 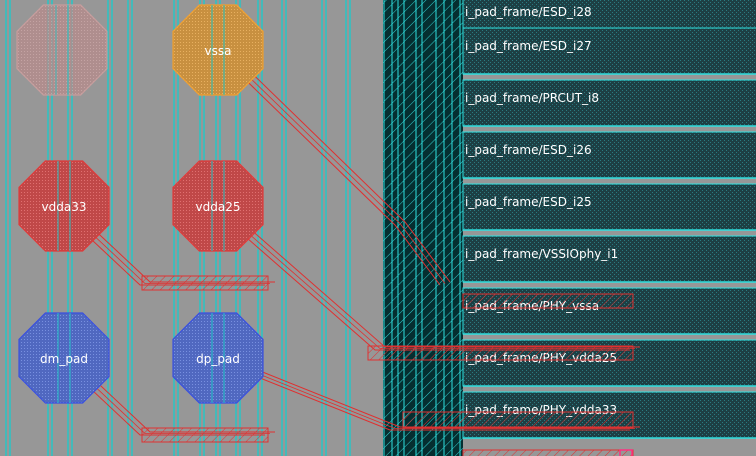 I want to click on pad-vssa: vssa, so click(x=218, y=50).